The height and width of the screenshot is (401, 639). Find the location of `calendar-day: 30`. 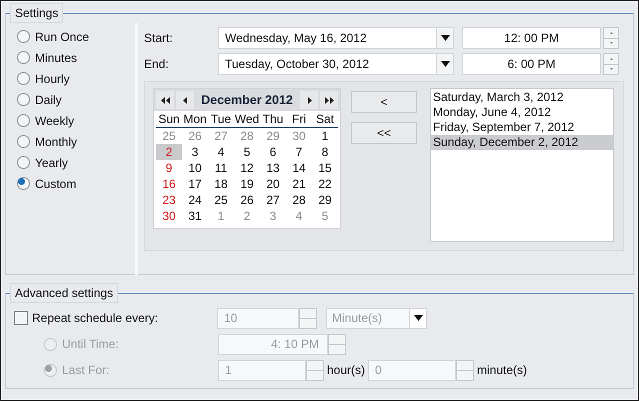

calendar-day: 30 is located at coordinates (169, 216).